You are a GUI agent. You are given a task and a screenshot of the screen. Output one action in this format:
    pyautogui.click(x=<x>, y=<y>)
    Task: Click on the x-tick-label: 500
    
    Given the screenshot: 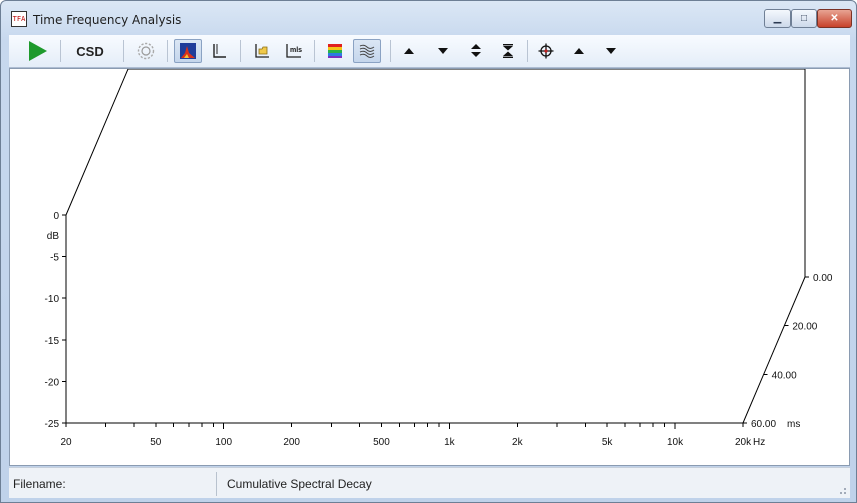 What is the action you would take?
    pyautogui.click(x=381, y=442)
    